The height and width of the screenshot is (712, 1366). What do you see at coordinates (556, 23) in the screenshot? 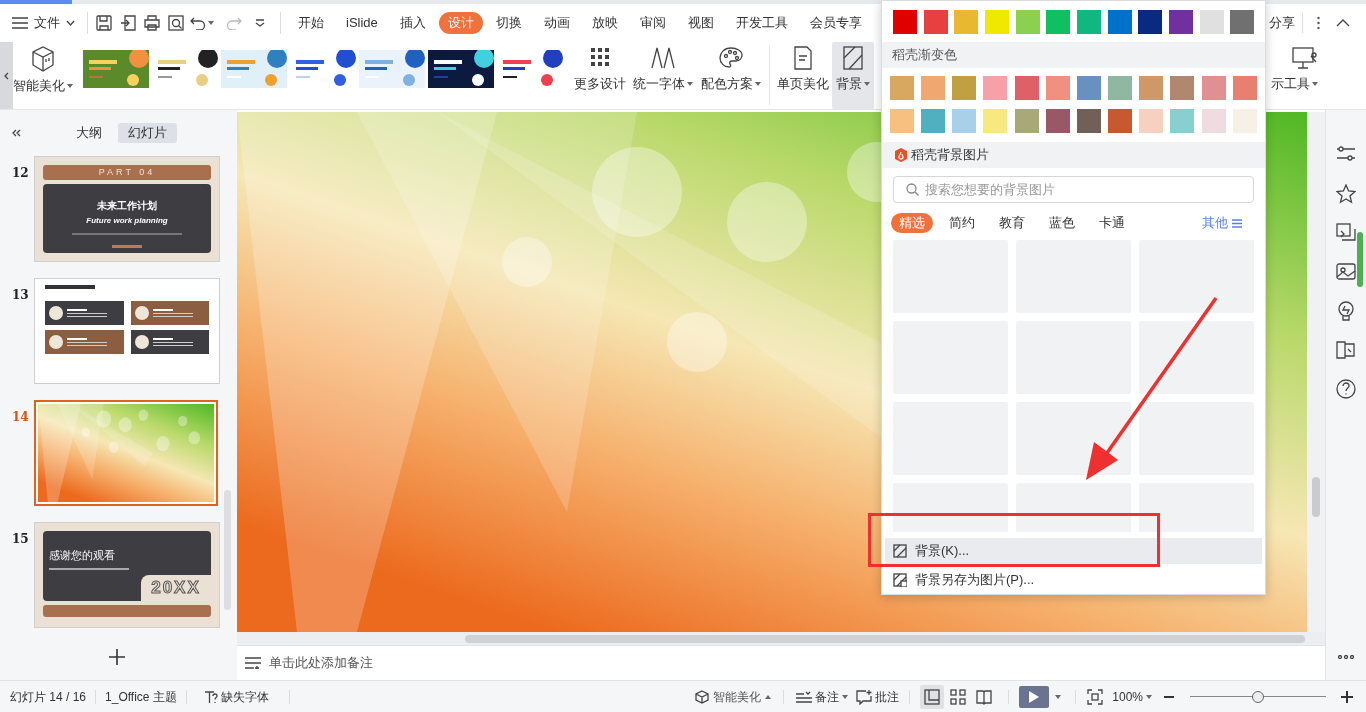
I see `menu-tab: 动画` at bounding box center [556, 23].